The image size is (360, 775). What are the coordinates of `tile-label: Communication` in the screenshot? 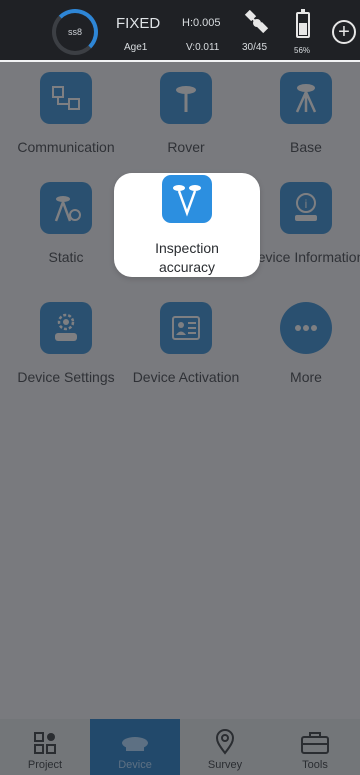 It's located at (66, 147).